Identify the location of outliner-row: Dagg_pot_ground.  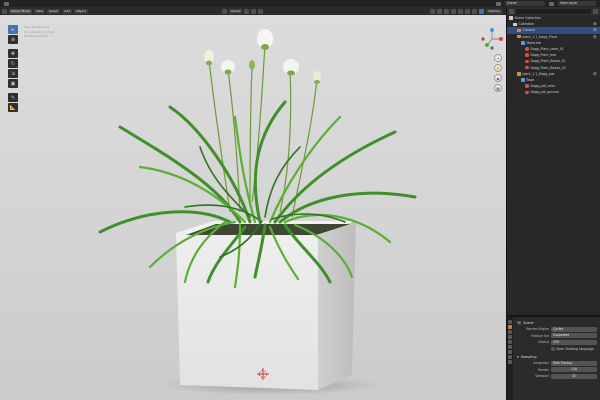
(553, 92).